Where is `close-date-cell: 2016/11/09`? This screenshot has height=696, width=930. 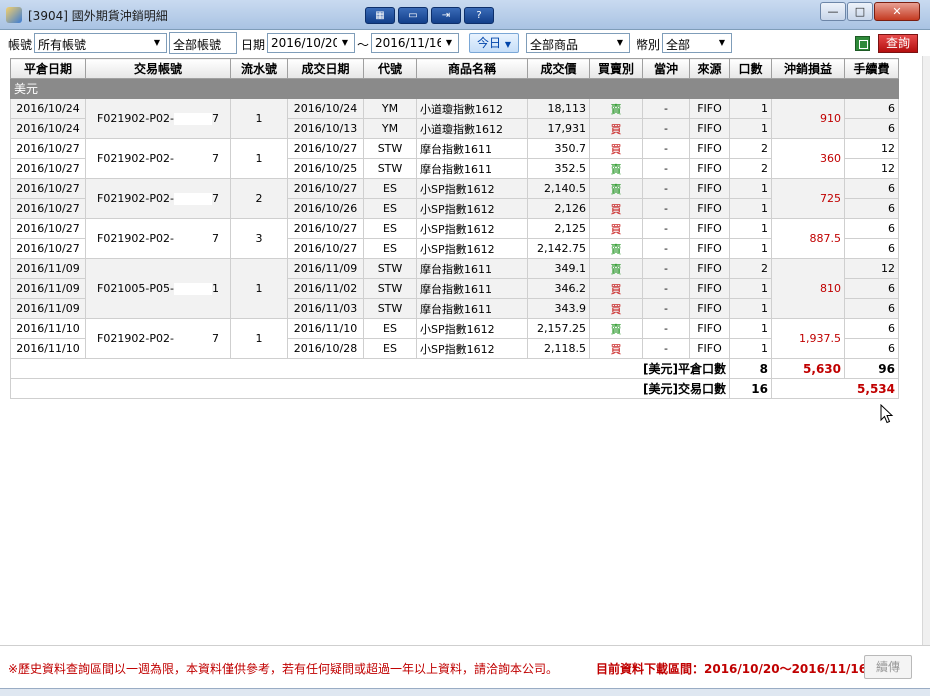
close-date-cell: 2016/11/09 is located at coordinates (48, 288).